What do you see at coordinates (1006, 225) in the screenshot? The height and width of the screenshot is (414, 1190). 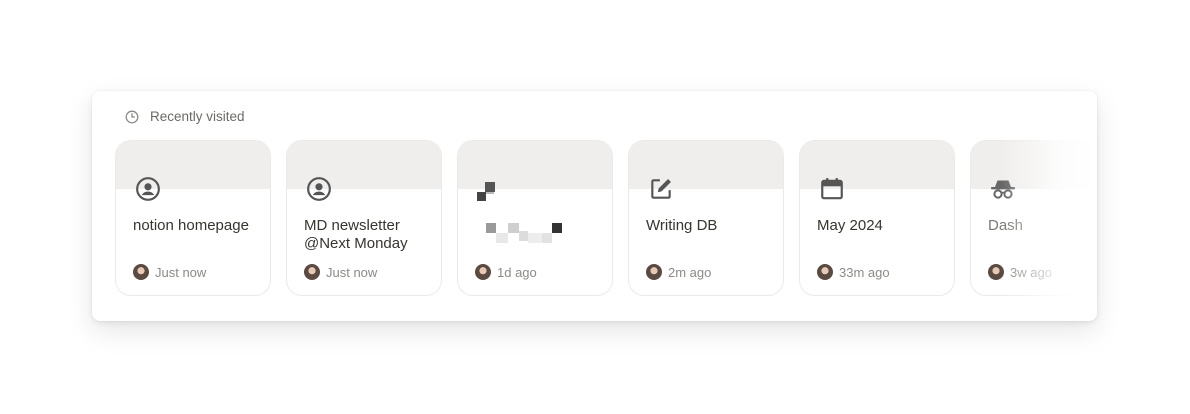 I see `card-title: Dash` at bounding box center [1006, 225].